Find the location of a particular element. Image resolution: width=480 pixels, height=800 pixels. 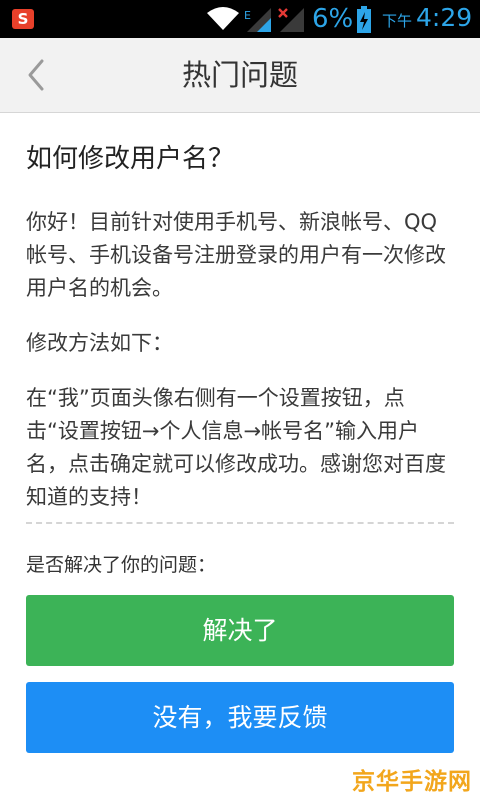

back-button is located at coordinates (40, 75).